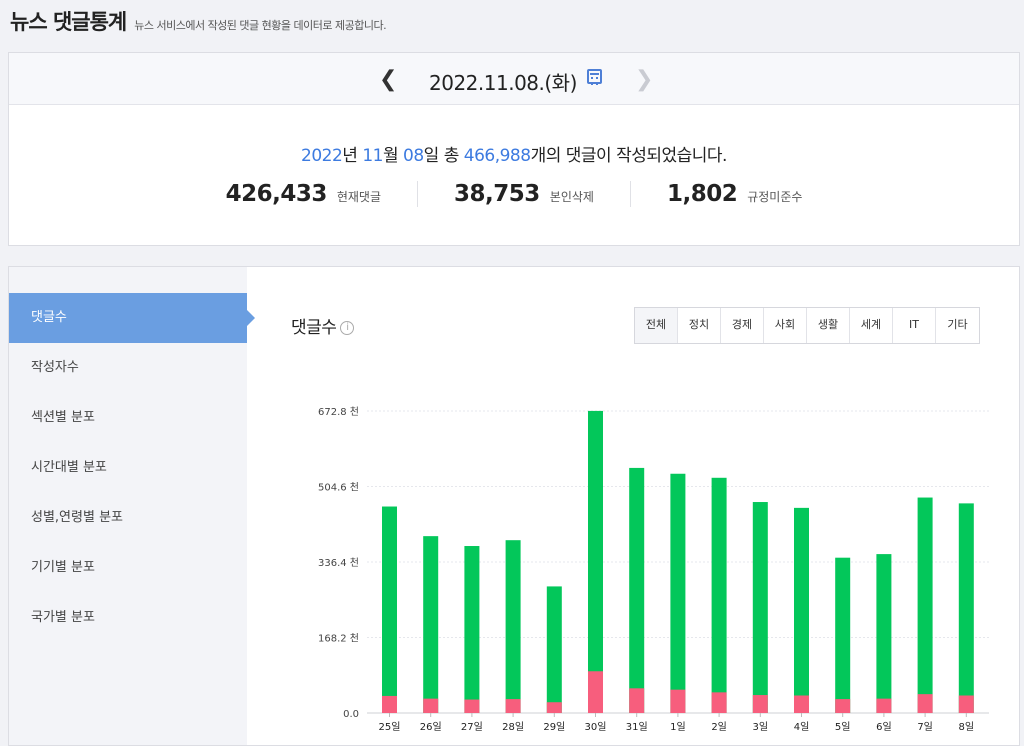 Image resolution: width=1024 pixels, height=746 pixels. Describe the element at coordinates (338, 563) in the screenshot. I see `y-tick-label: 336.4 천` at that location.